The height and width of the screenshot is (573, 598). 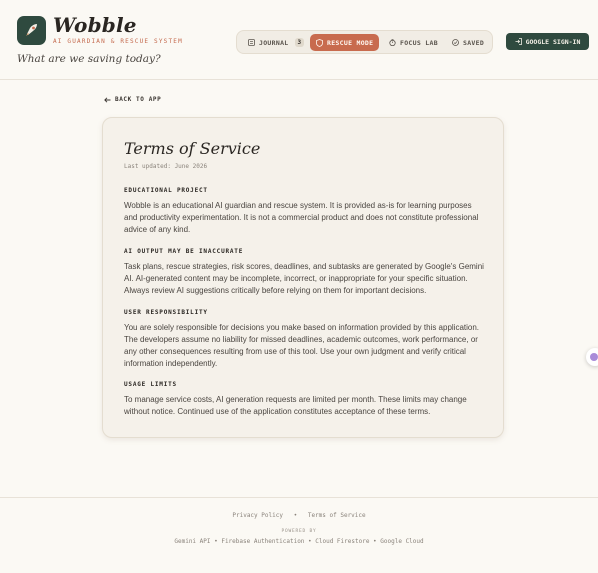 I want to click on footer-links: Privacy Policy • Terms of Service, so click(x=299, y=515).